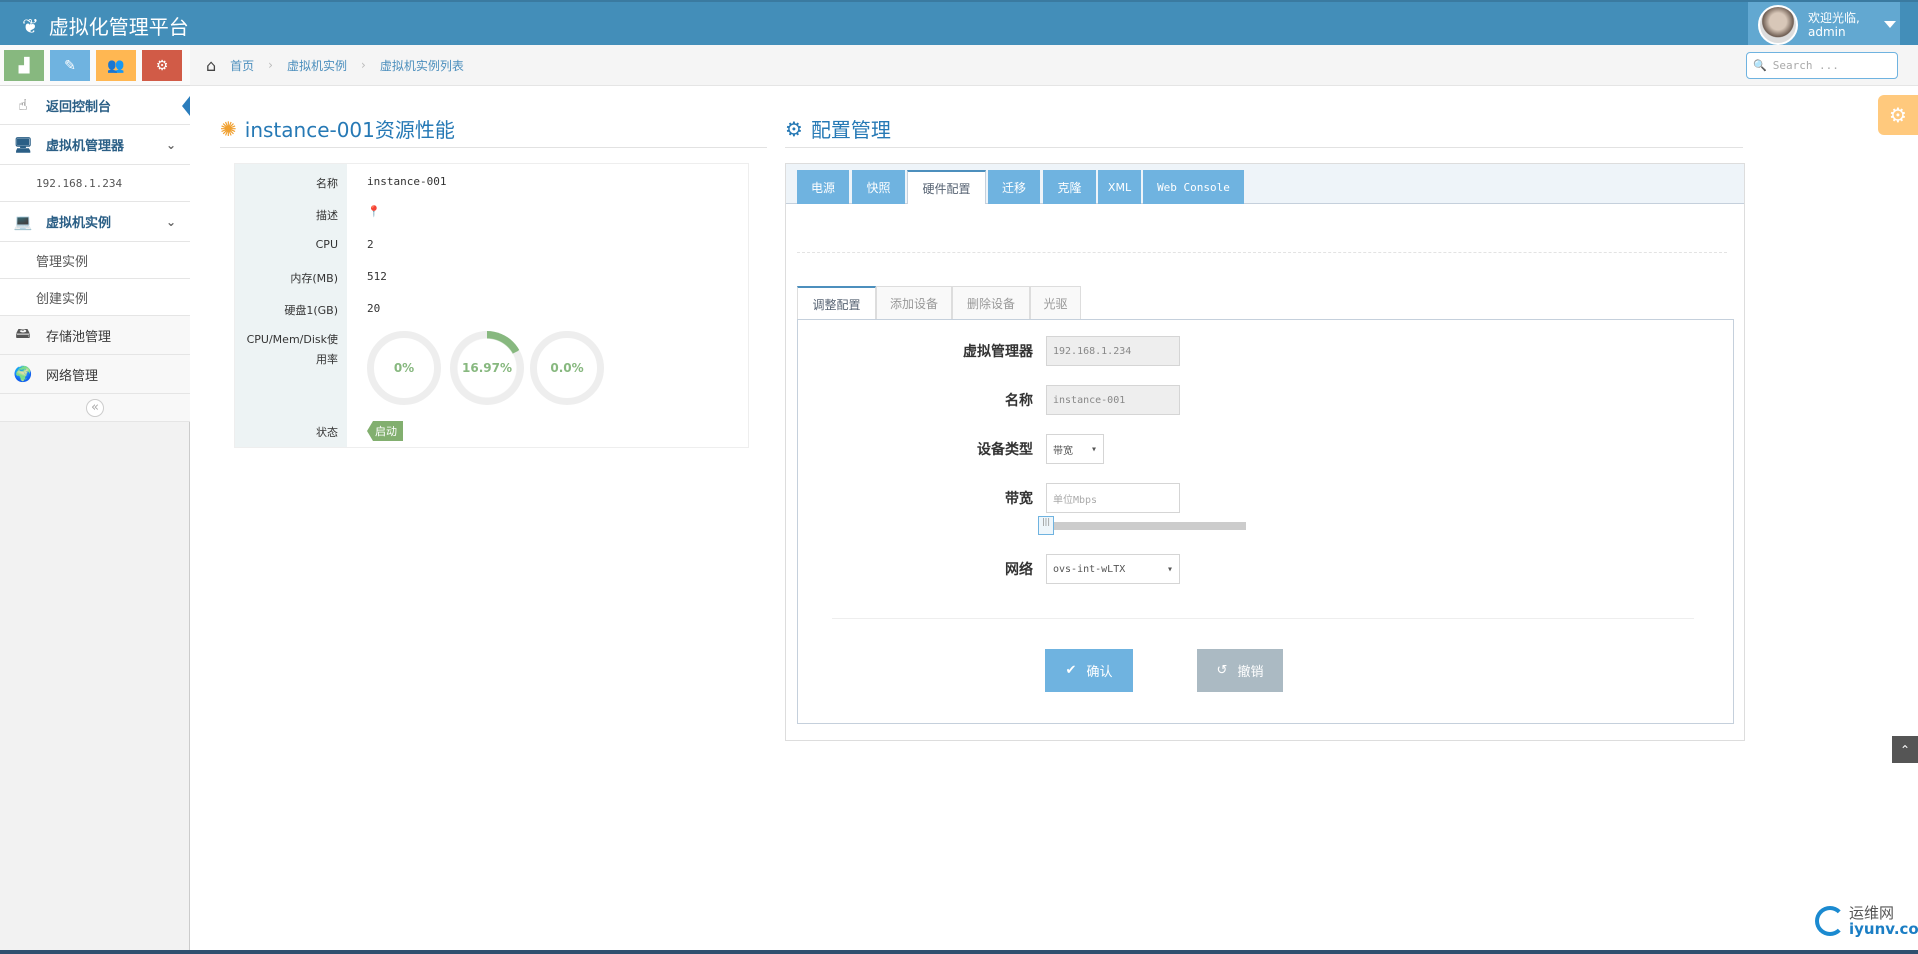 The image size is (1918, 954). I want to click on tab-xml: XML, so click(1119, 187).